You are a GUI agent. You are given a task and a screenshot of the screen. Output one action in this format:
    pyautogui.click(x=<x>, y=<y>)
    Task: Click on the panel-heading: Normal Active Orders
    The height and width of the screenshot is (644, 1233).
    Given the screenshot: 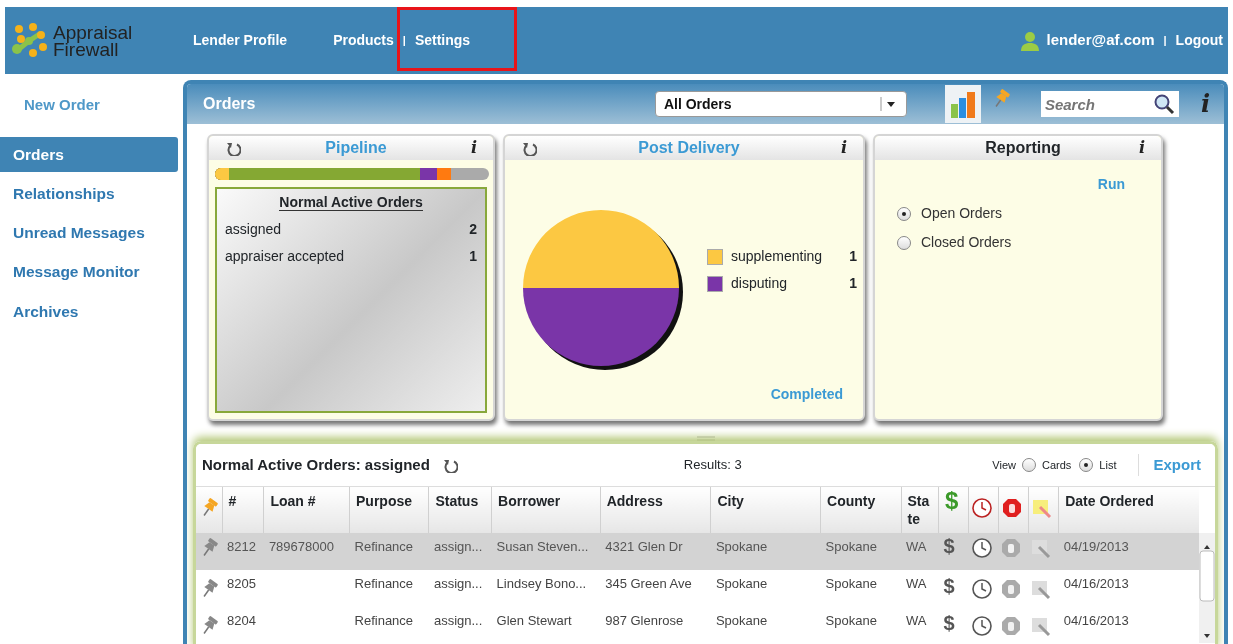 What is the action you would take?
    pyautogui.click(x=351, y=202)
    